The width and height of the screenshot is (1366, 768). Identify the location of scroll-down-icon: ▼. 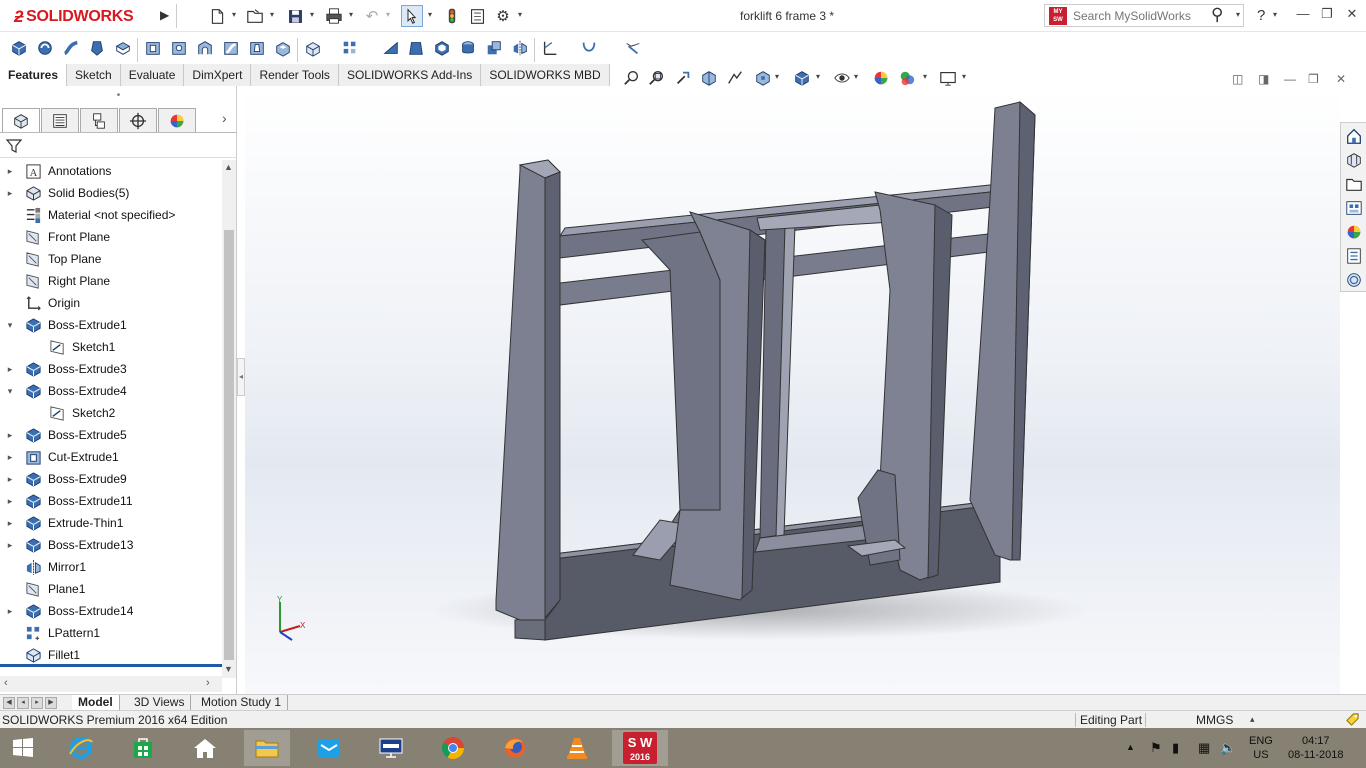
(228, 669).